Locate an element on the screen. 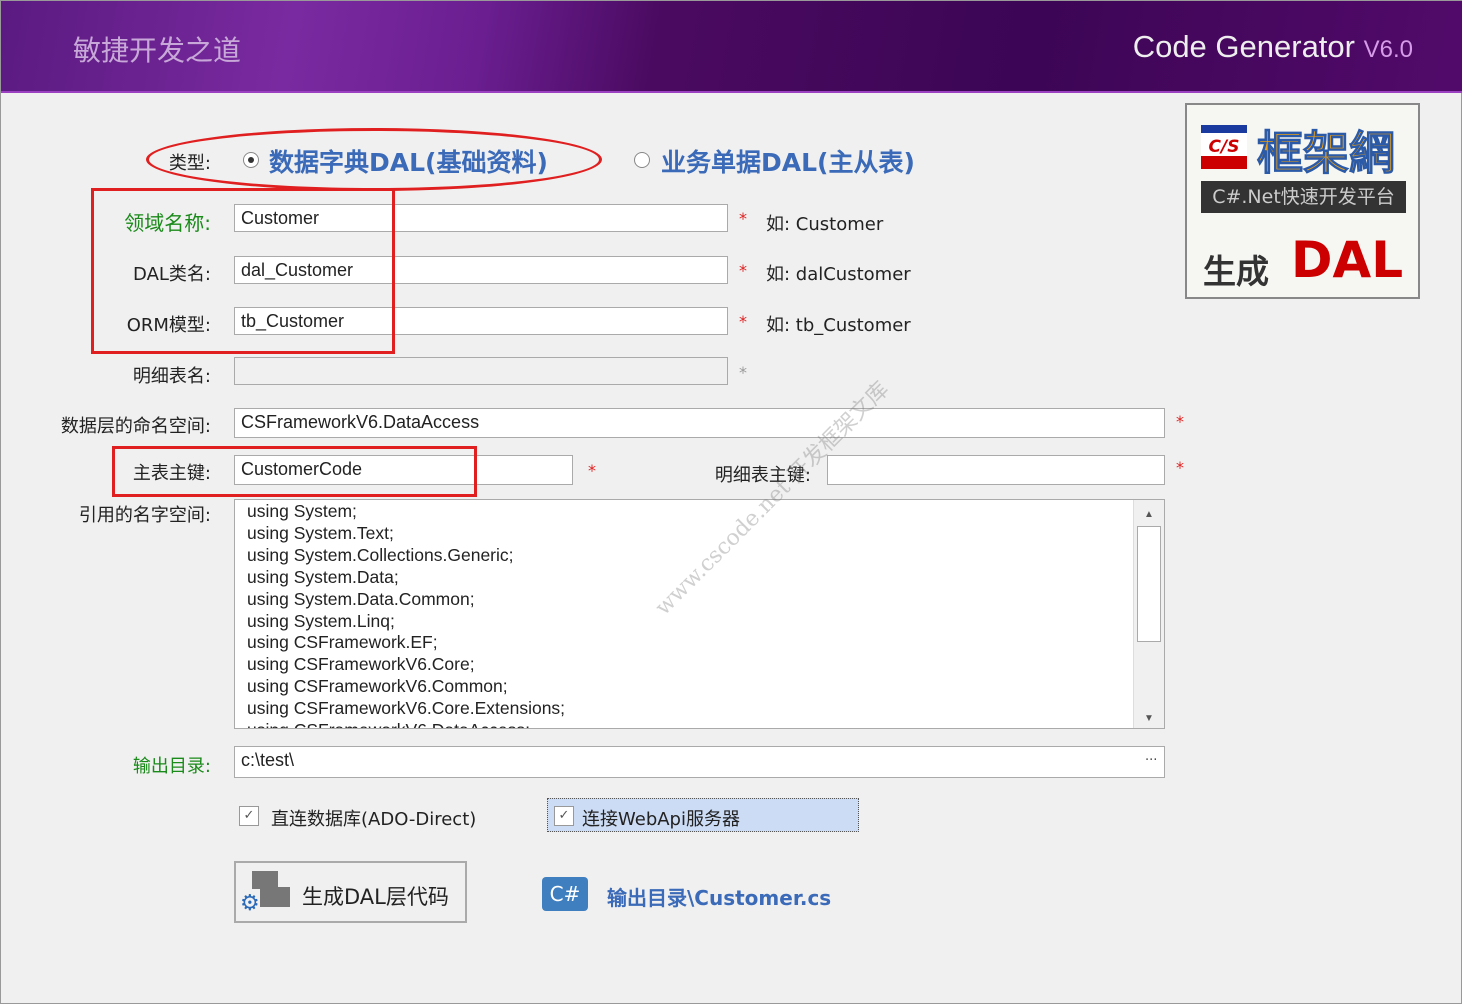 The width and height of the screenshot is (1462, 1004). generate-label: 生成DAL层代码 is located at coordinates (375, 897).